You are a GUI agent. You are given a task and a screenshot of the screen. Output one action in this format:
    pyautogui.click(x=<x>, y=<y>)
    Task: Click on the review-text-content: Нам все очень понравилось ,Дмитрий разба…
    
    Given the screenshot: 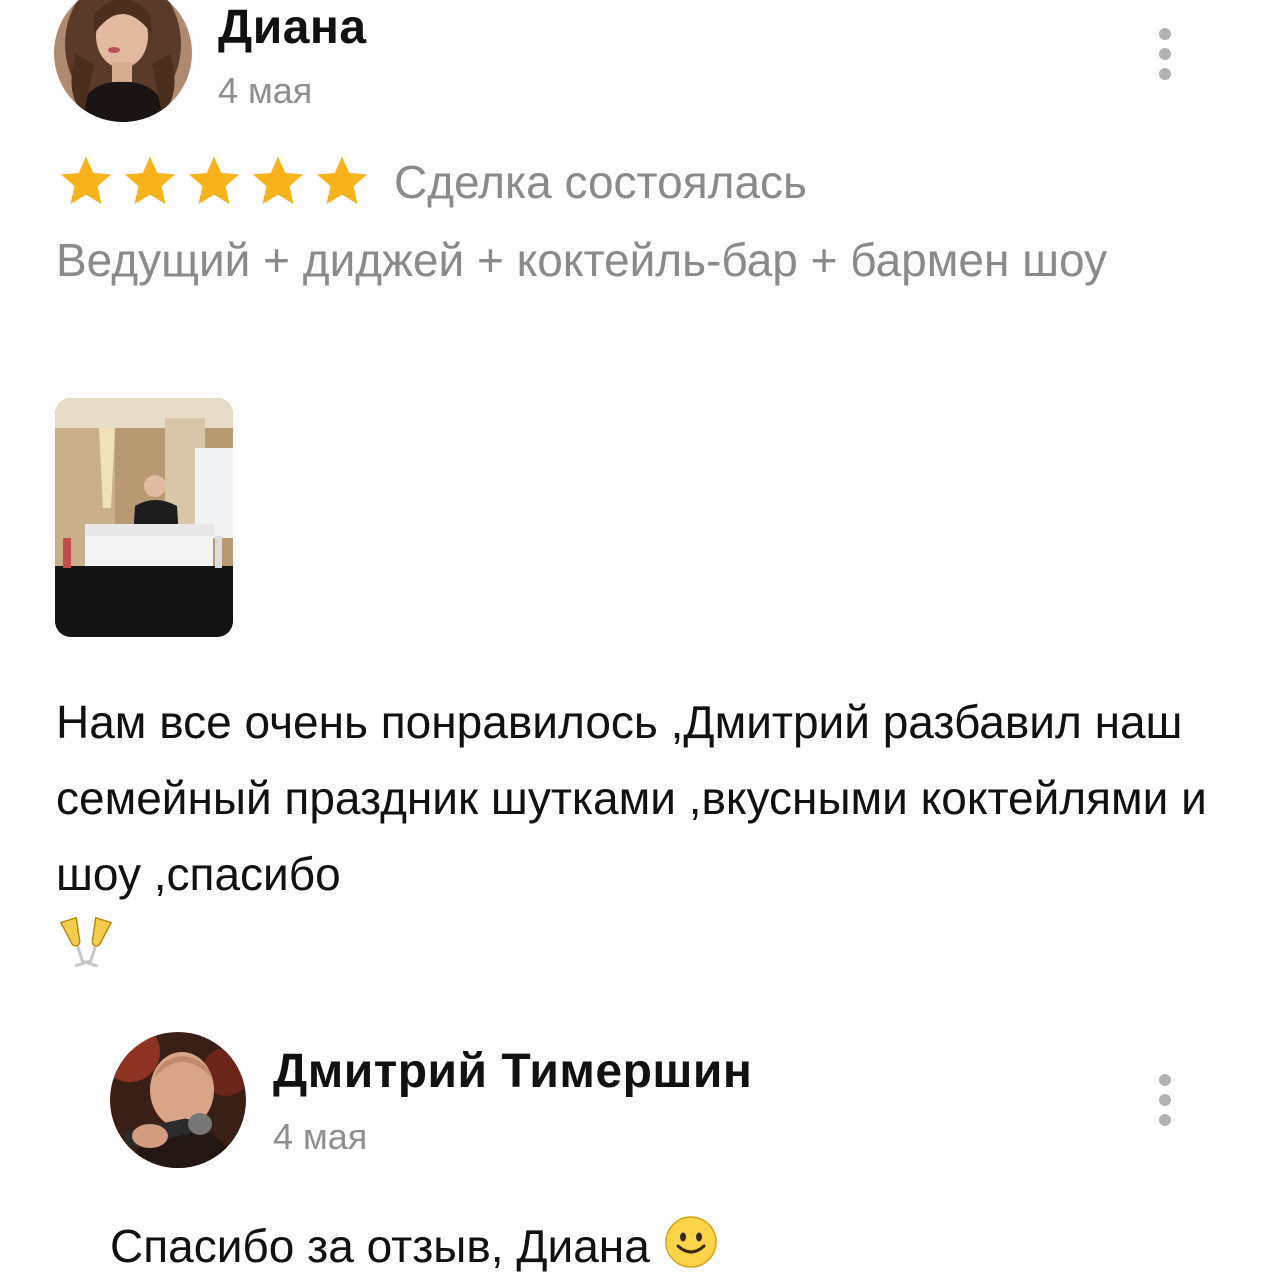 What is the action you would take?
    pyautogui.click(x=631, y=798)
    